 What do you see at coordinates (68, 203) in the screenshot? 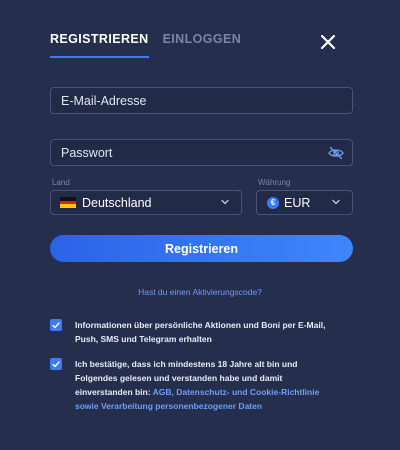
I see `germany-flag-icon` at bounding box center [68, 203].